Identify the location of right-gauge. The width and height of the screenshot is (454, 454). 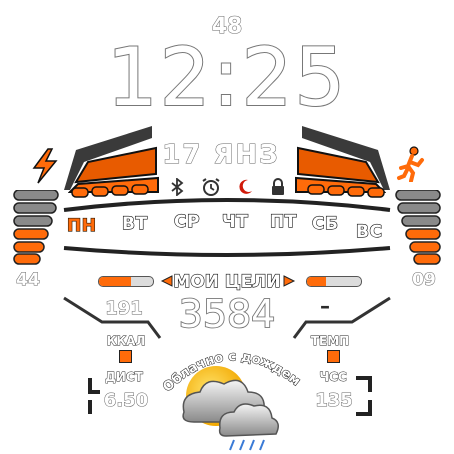
(418, 227).